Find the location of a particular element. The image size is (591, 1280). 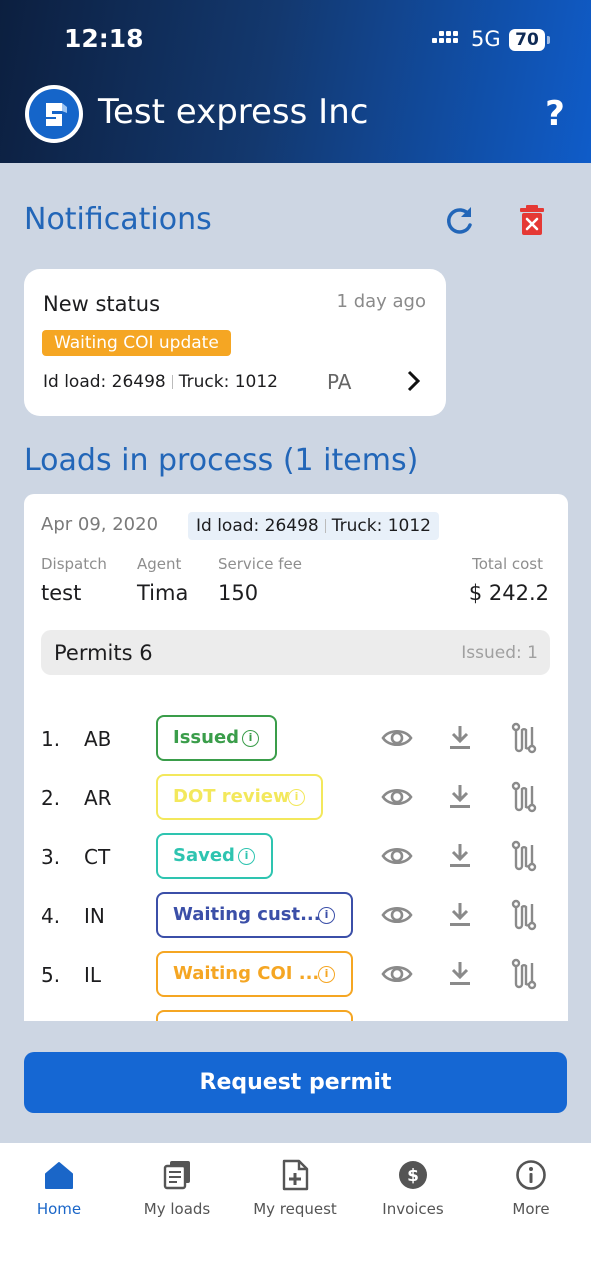

request-icon is located at coordinates (295, 1175).